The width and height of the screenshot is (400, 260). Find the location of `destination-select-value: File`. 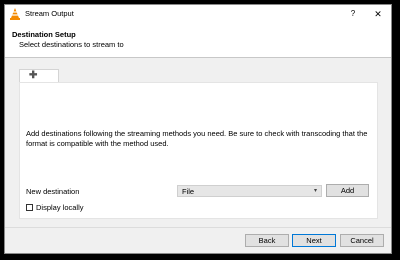

destination-select-value: File is located at coordinates (188, 191).